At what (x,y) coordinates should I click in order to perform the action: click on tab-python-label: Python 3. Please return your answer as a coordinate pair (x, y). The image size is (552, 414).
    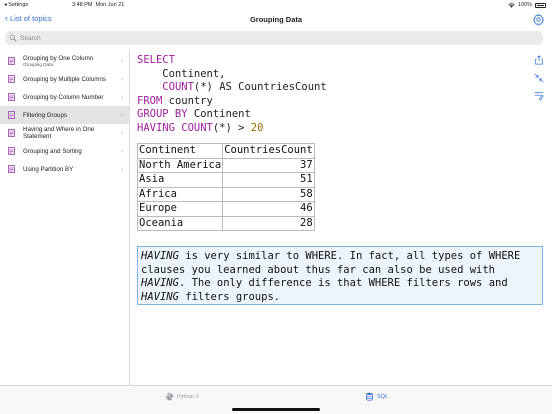
    Looking at the image, I should click on (188, 396).